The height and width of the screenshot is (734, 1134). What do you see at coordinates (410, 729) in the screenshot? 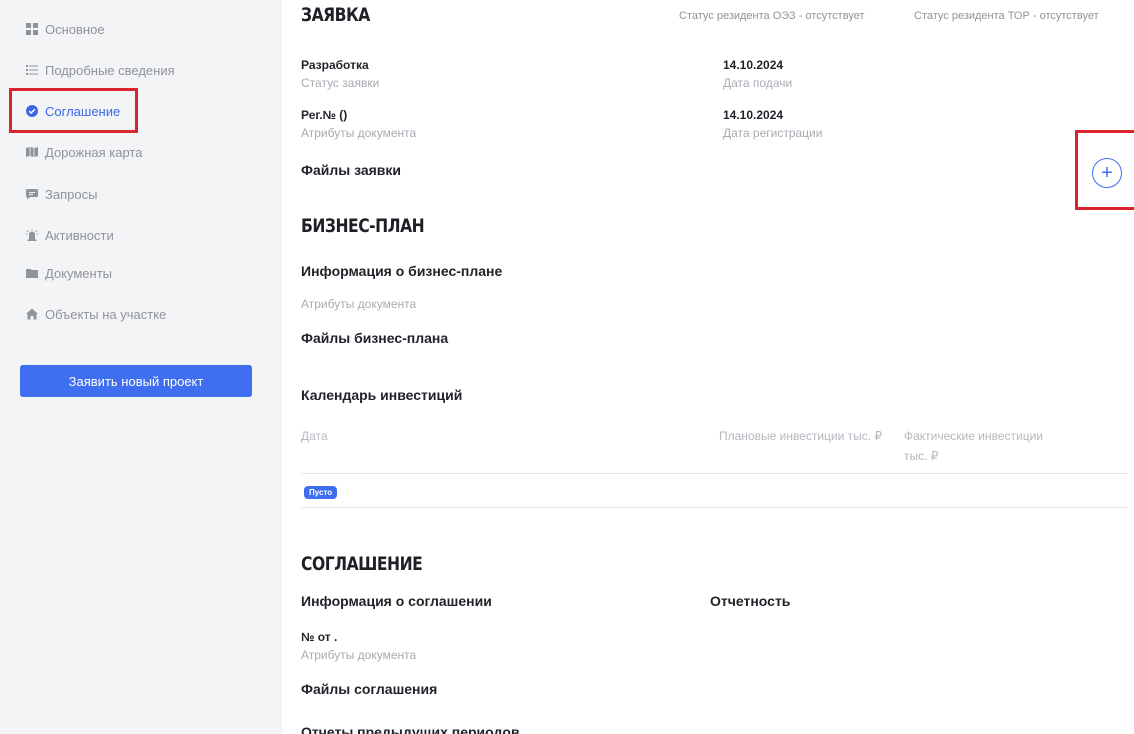
I see `previous-reports-title: Отчеты предыдущих периодов` at bounding box center [410, 729].